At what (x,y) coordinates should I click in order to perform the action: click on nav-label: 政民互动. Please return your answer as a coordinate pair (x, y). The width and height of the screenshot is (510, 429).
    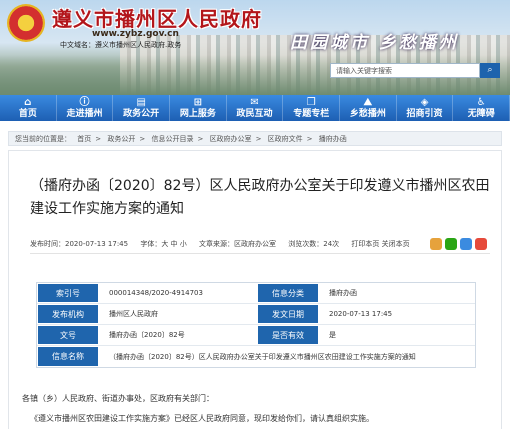
    Looking at the image, I should click on (254, 113).